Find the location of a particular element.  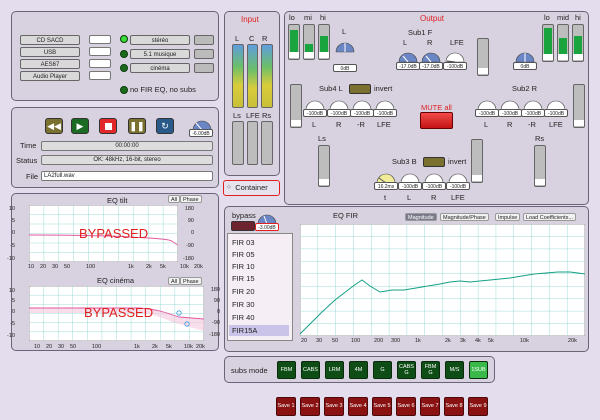

eq-tilt-title: EQ tilt is located at coordinates (117, 200).